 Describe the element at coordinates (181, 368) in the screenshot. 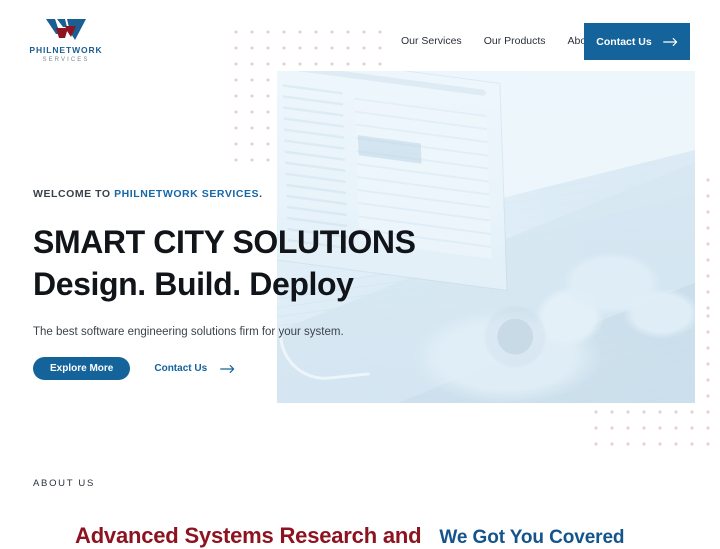

I see `hero-contact-us-label: Contact Us` at that location.